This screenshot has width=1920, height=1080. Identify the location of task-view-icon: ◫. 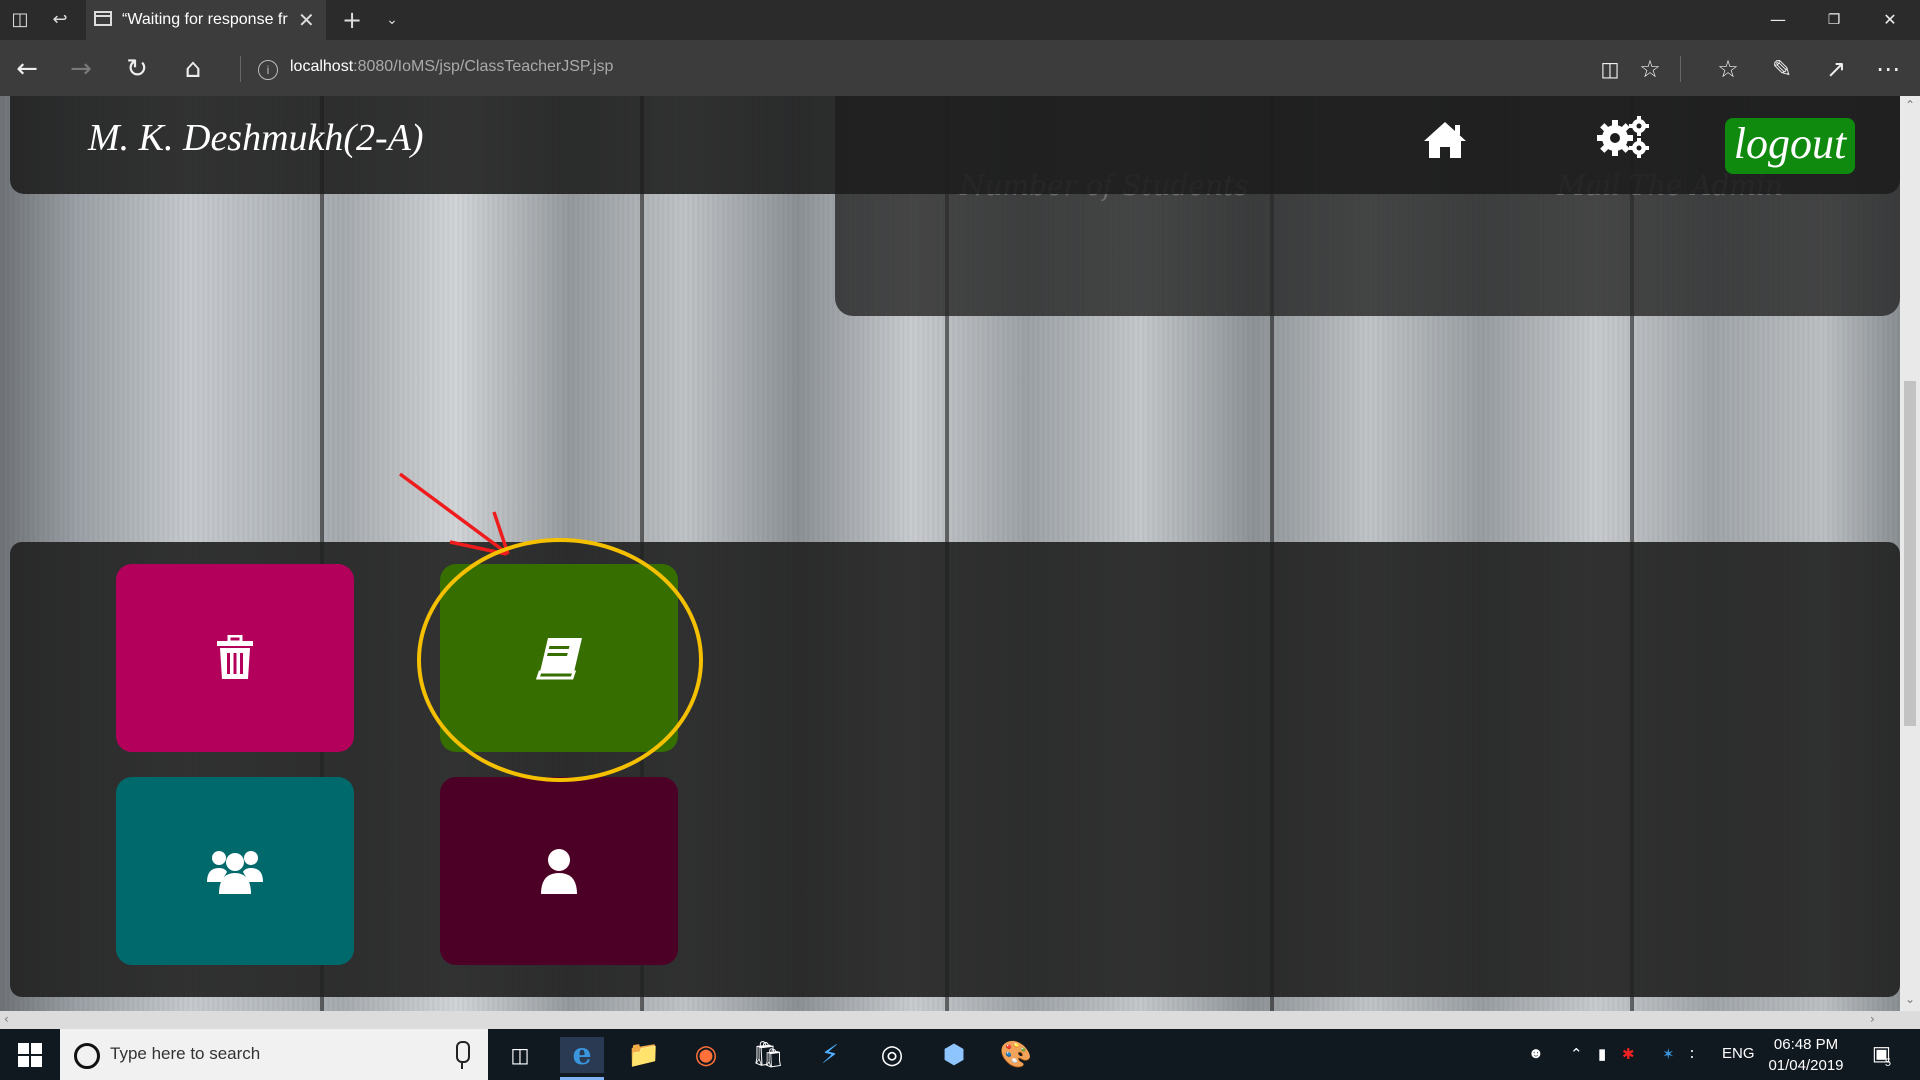
(520, 1055).